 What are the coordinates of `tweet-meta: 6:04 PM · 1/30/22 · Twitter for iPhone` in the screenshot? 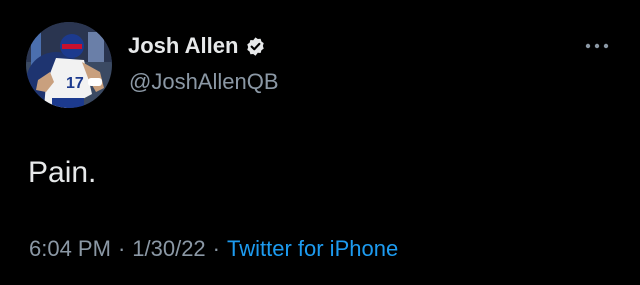 It's located at (213, 249).